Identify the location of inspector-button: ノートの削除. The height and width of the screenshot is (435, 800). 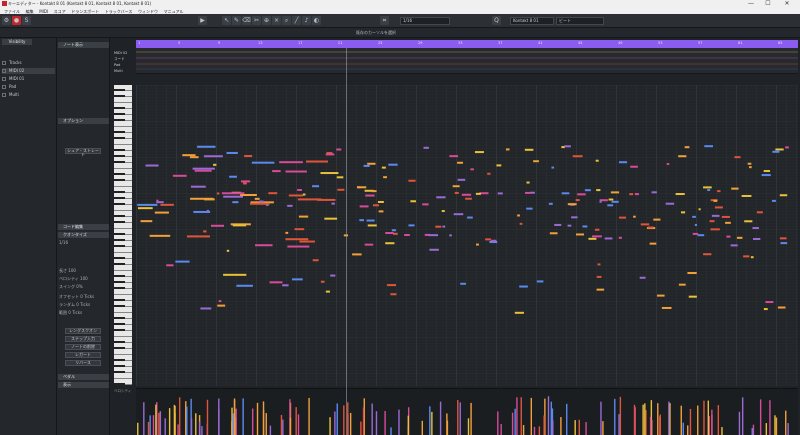
(83, 347).